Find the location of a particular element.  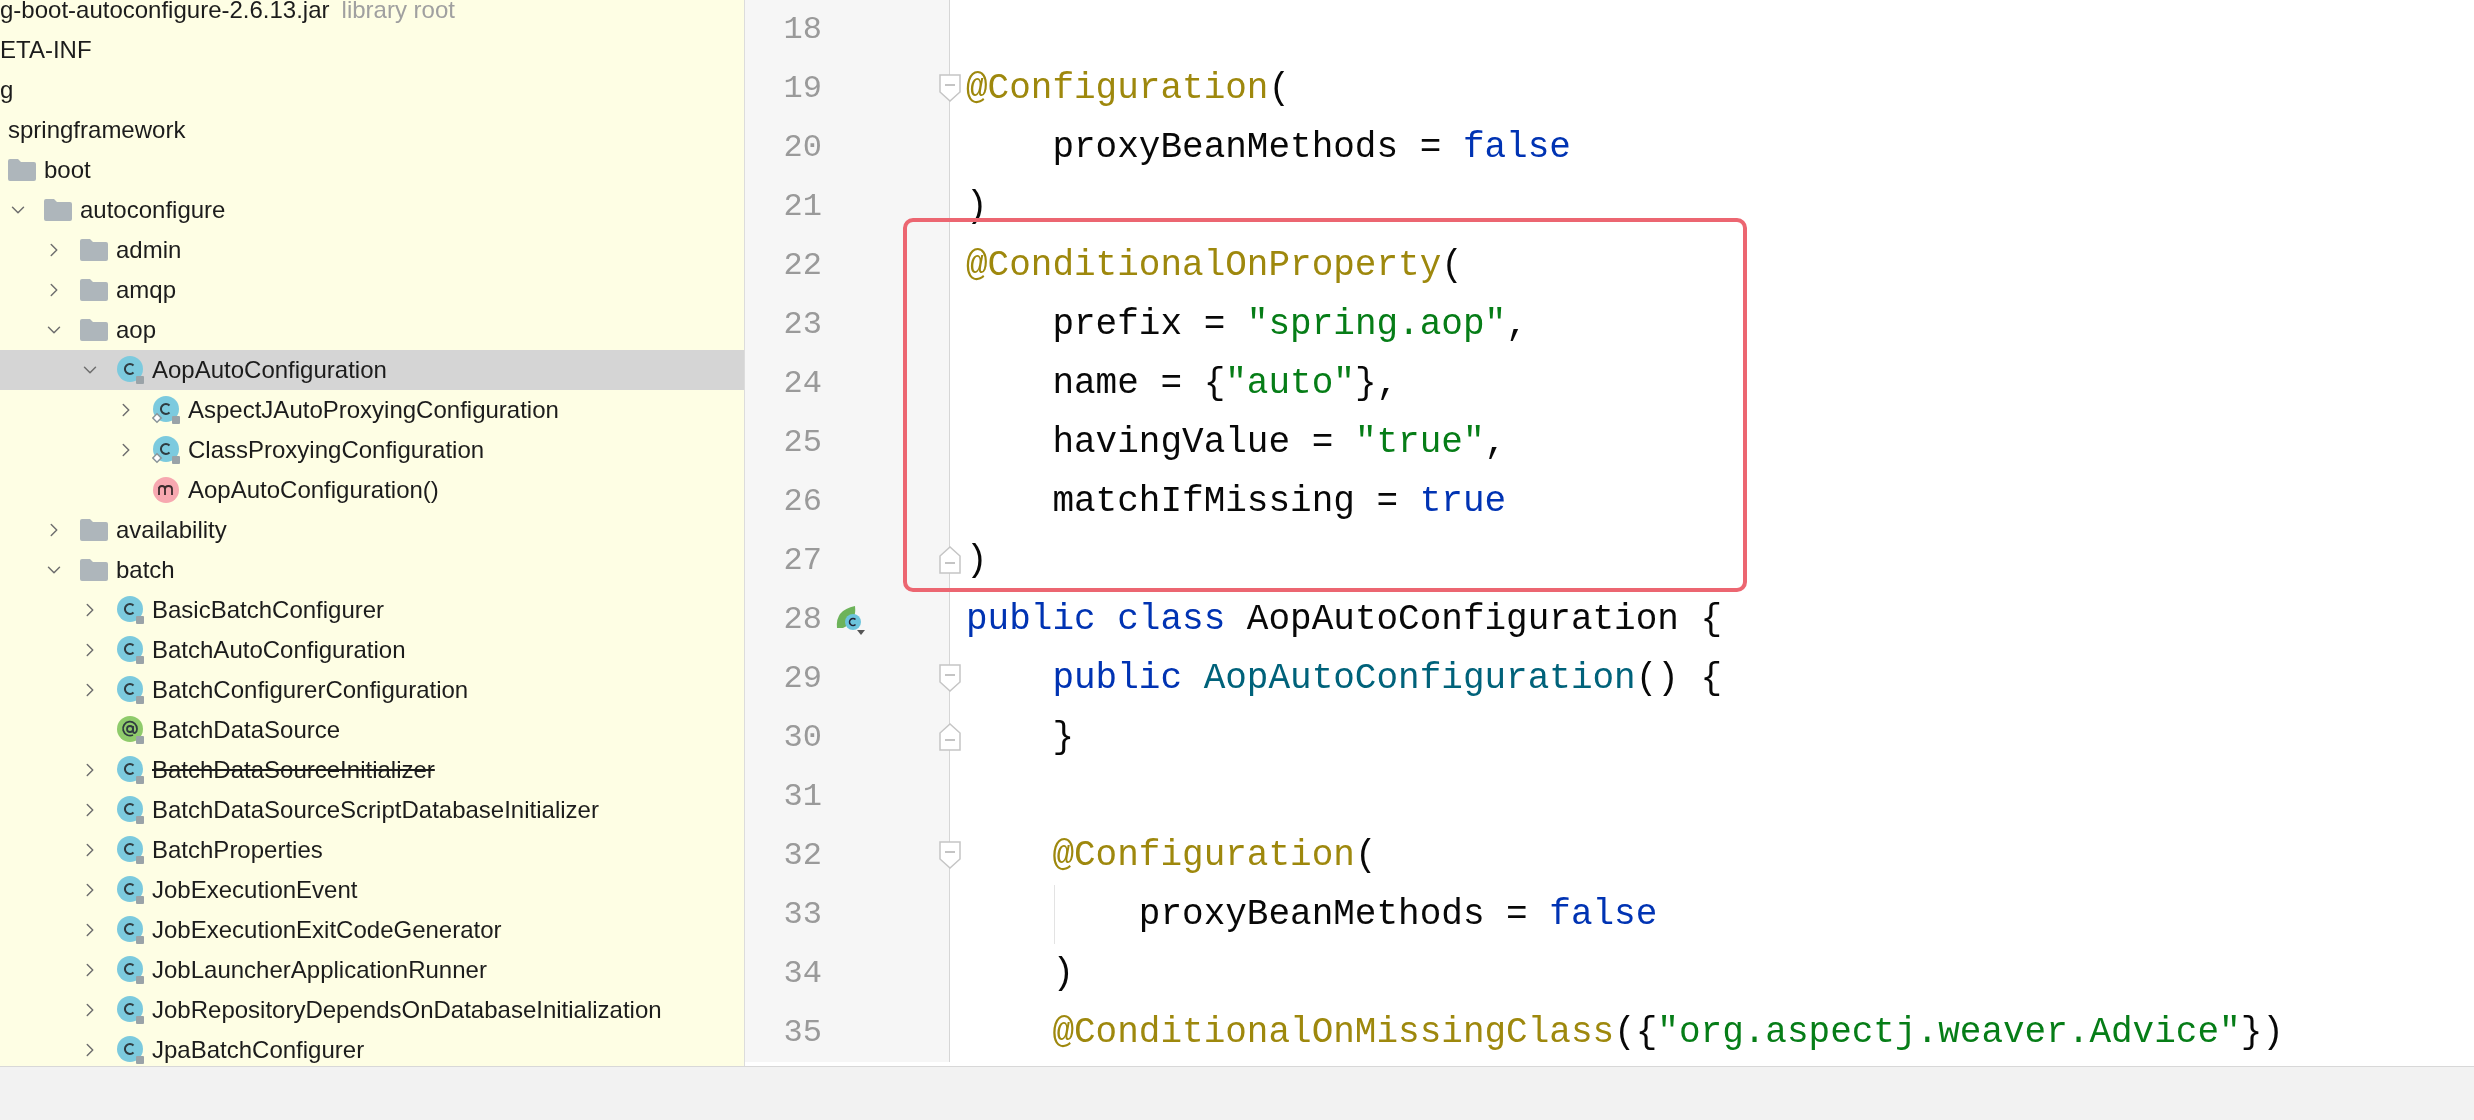

code-line: name = {"auto"}, is located at coordinates (1225, 383).